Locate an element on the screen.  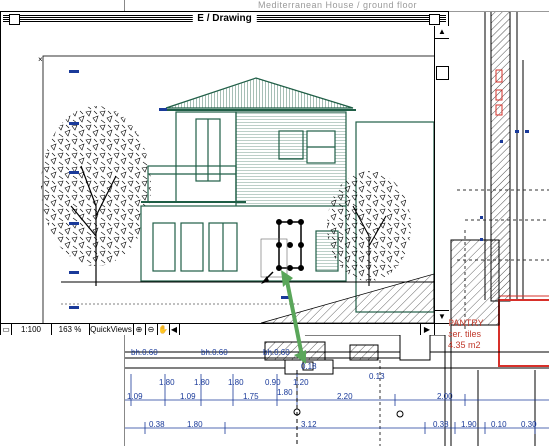
room-finish: cer. tiles is located at coordinates (465, 334).